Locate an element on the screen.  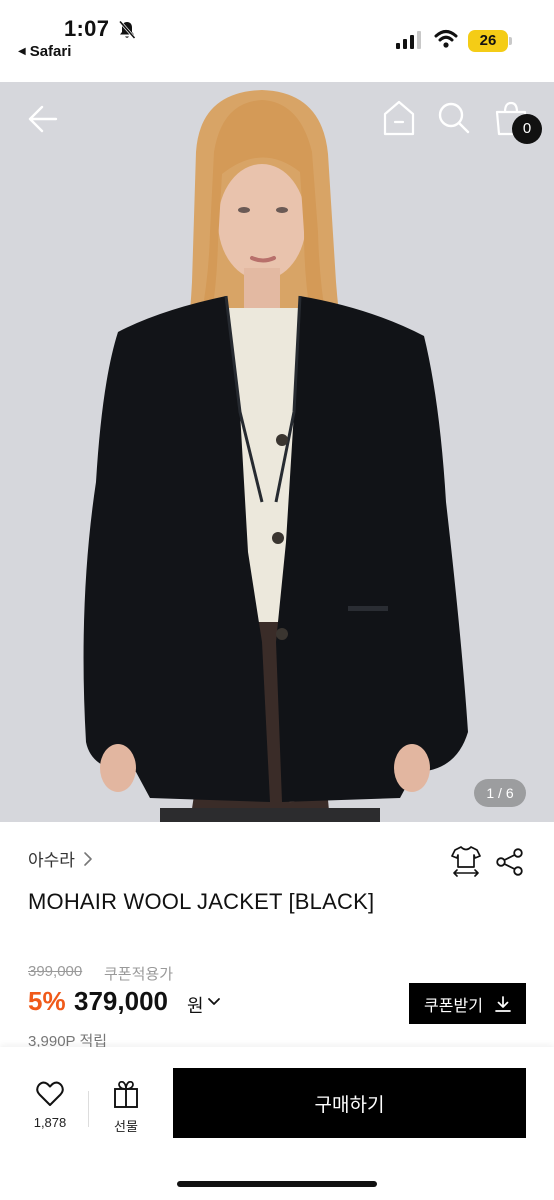
search-icon is located at coordinates (454, 118).